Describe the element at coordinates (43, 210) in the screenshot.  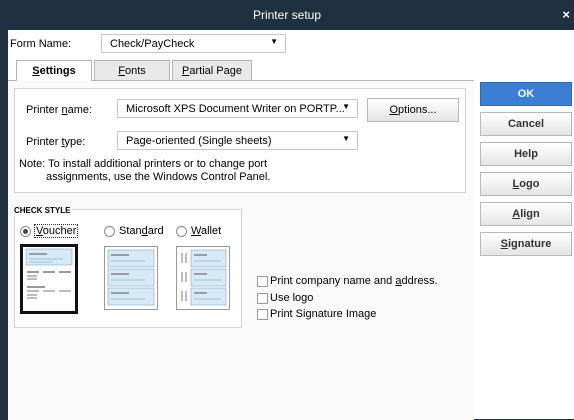
I see `check-style-heading: CHECK STYLE` at that location.